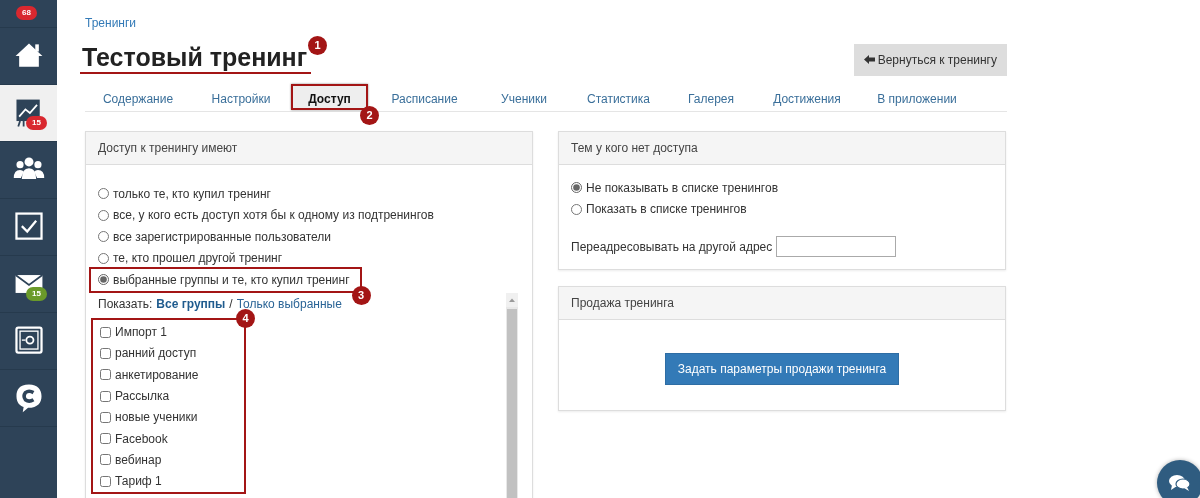 The width and height of the screenshot is (1200, 498). Describe the element at coordinates (28, 113) in the screenshot. I see `sidebar-item: 15` at that location.